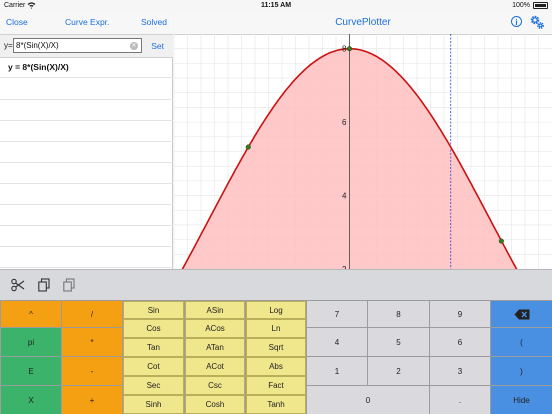 The width and height of the screenshot is (552, 414). What do you see at coordinates (276, 284) in the screenshot?
I see `edit-toolbar` at bounding box center [276, 284].